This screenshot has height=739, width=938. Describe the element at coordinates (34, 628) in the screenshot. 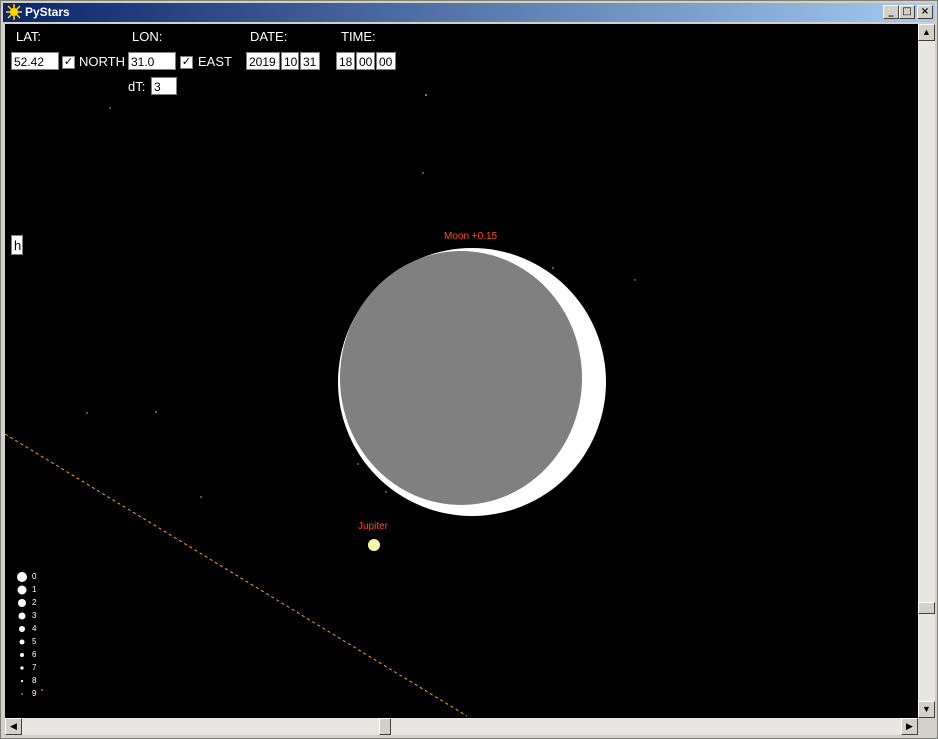

I see `mag-4-label: 4` at that location.